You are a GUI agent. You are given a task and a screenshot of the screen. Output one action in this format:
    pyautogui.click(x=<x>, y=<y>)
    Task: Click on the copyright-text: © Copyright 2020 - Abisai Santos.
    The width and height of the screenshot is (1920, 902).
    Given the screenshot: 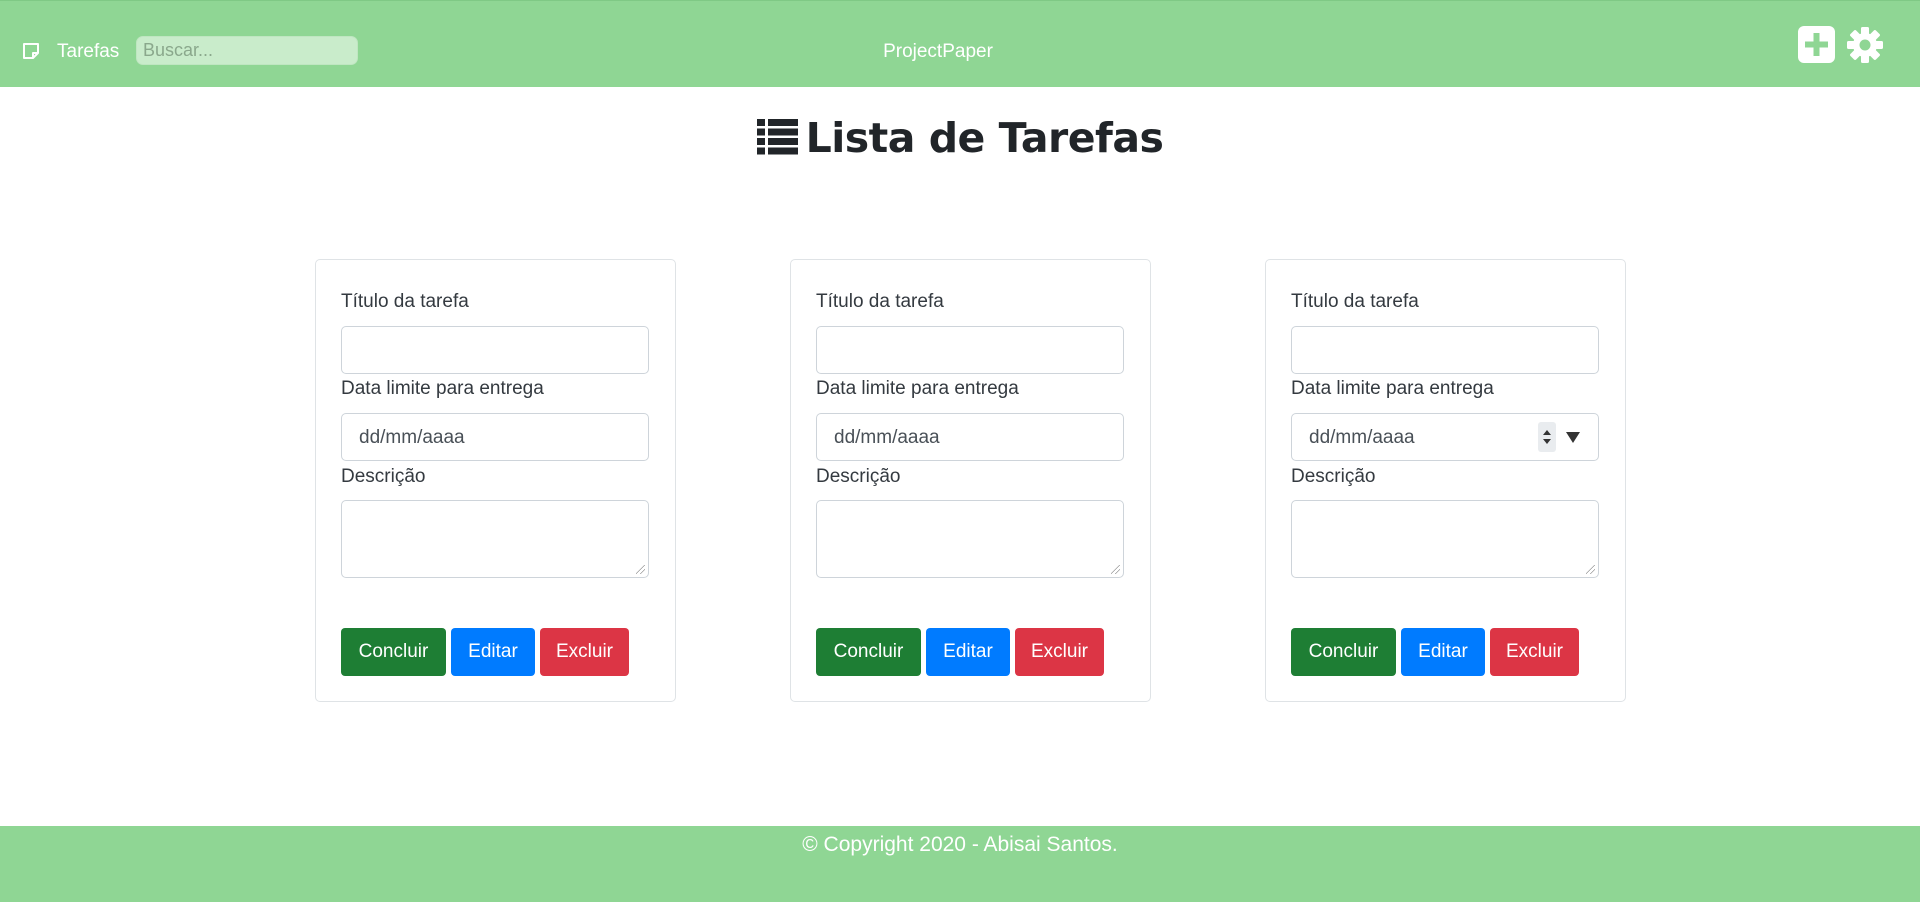 What is the action you would take?
    pyautogui.click(x=960, y=844)
    